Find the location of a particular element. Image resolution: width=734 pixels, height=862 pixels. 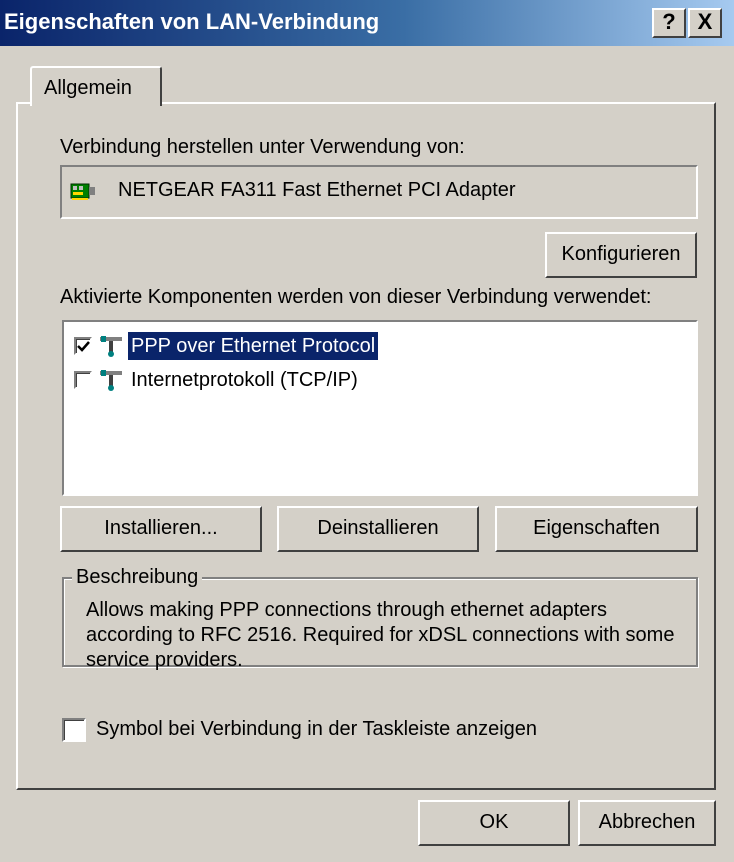

uninstall-button-label: Deinstallieren is located at coordinates (378, 528).